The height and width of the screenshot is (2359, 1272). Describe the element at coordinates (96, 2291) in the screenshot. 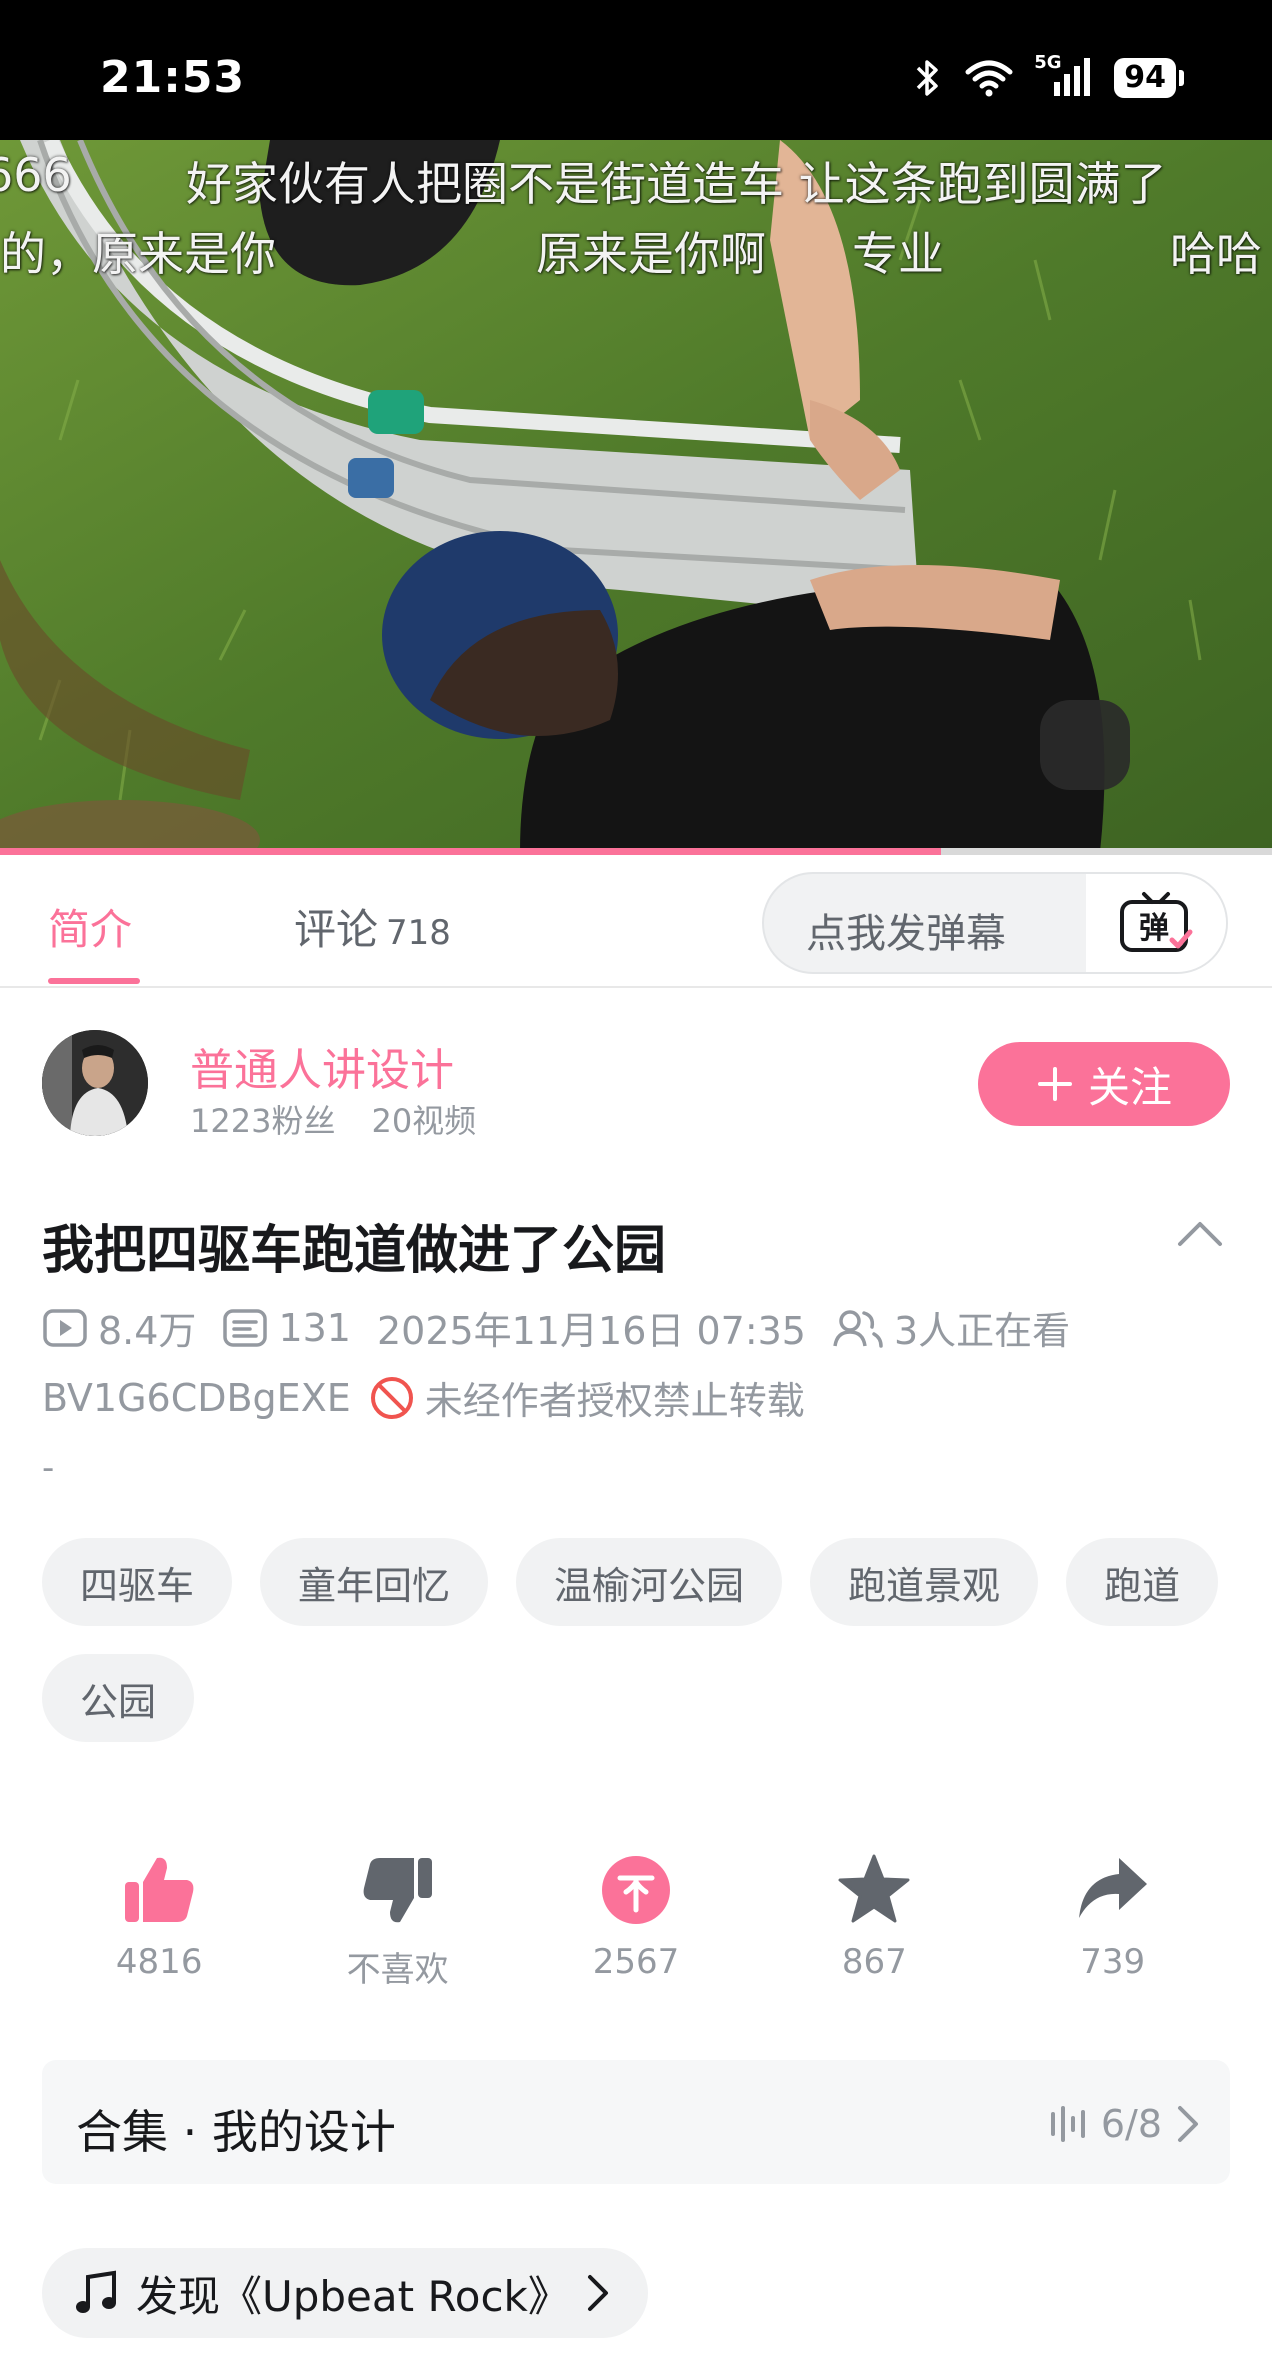

I see `music-note-icon` at that location.